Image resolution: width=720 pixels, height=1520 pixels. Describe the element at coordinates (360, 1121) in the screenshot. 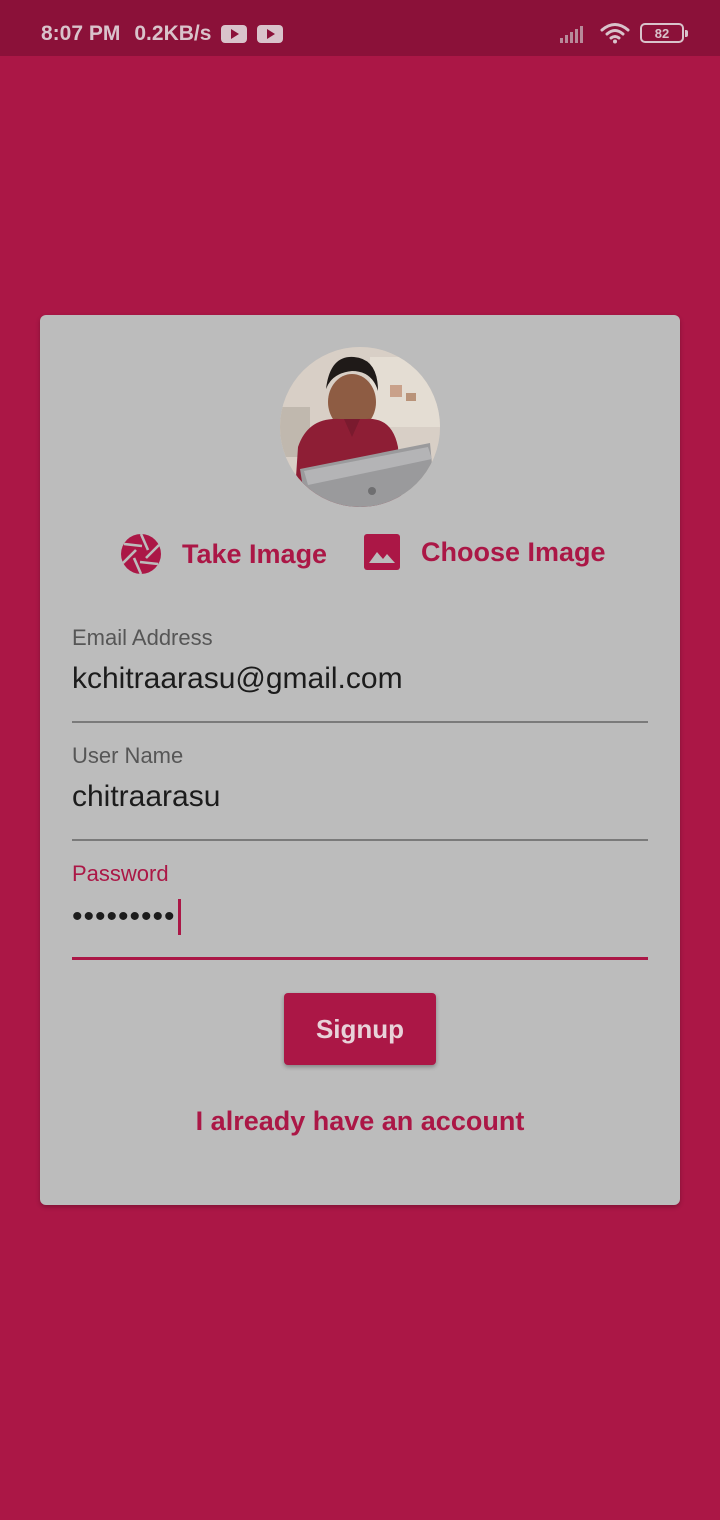

I see `login-link: I already have an account` at that location.